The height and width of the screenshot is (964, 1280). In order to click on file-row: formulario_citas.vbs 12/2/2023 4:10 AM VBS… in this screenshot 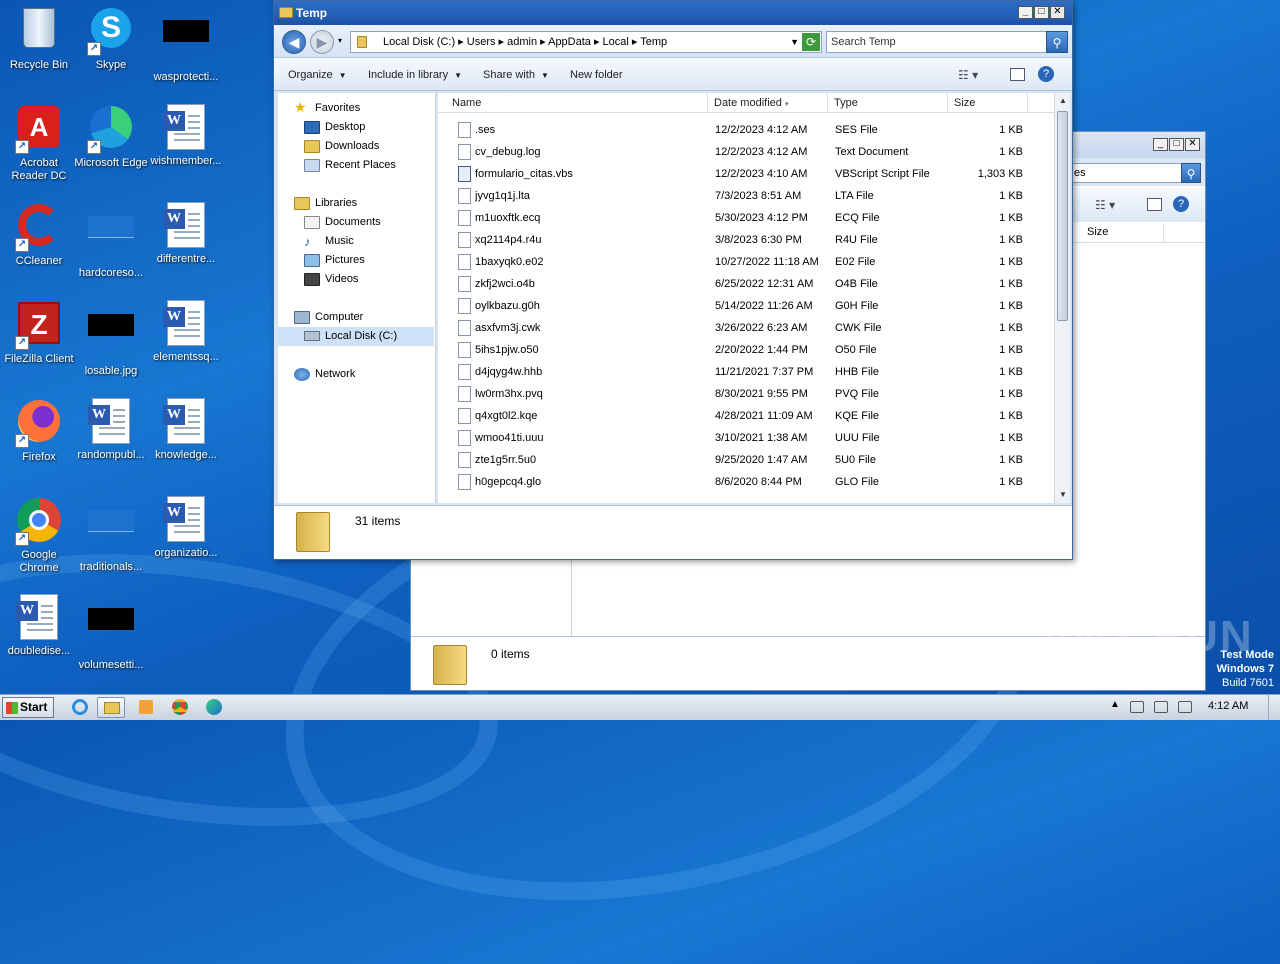, I will do `click(738, 174)`.